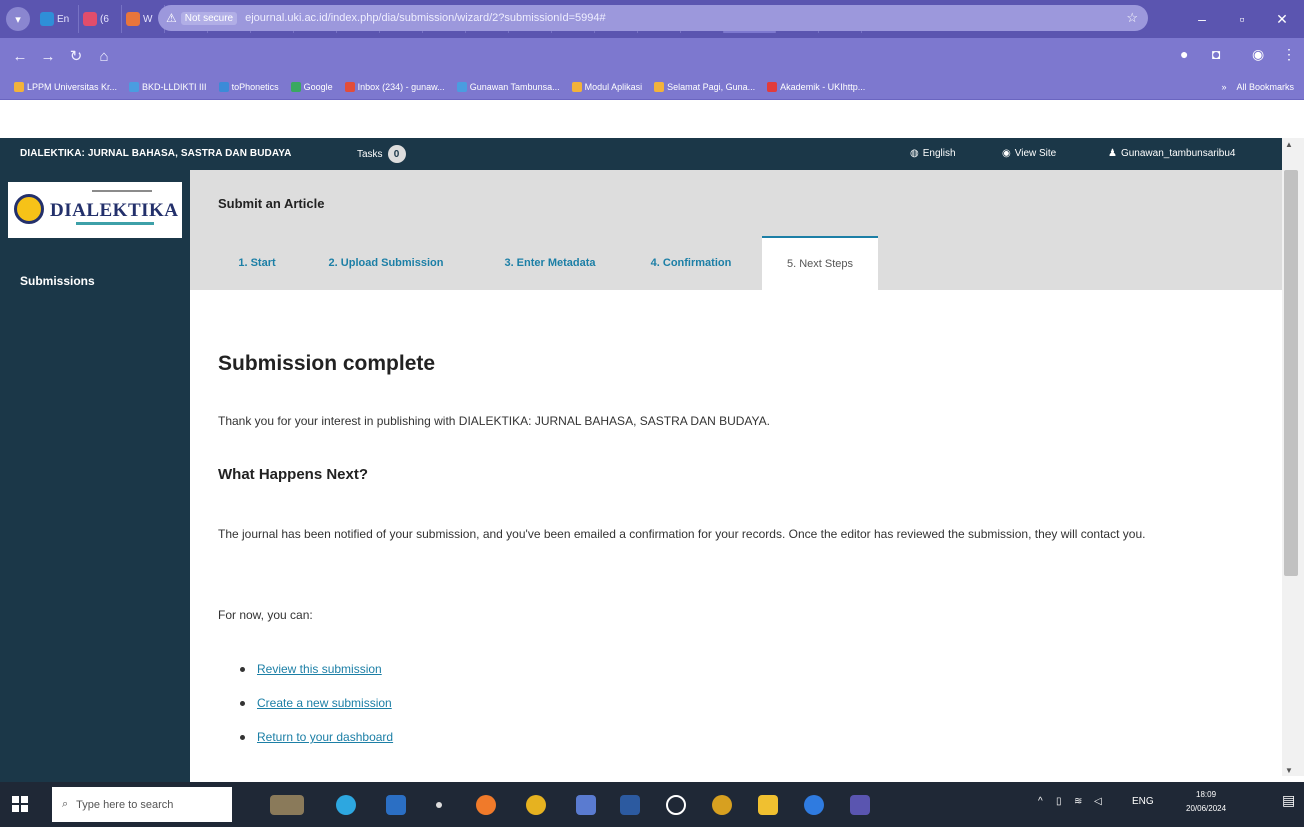 The image size is (1304, 827). I want to click on volume-icon: ◁, so click(1098, 801).